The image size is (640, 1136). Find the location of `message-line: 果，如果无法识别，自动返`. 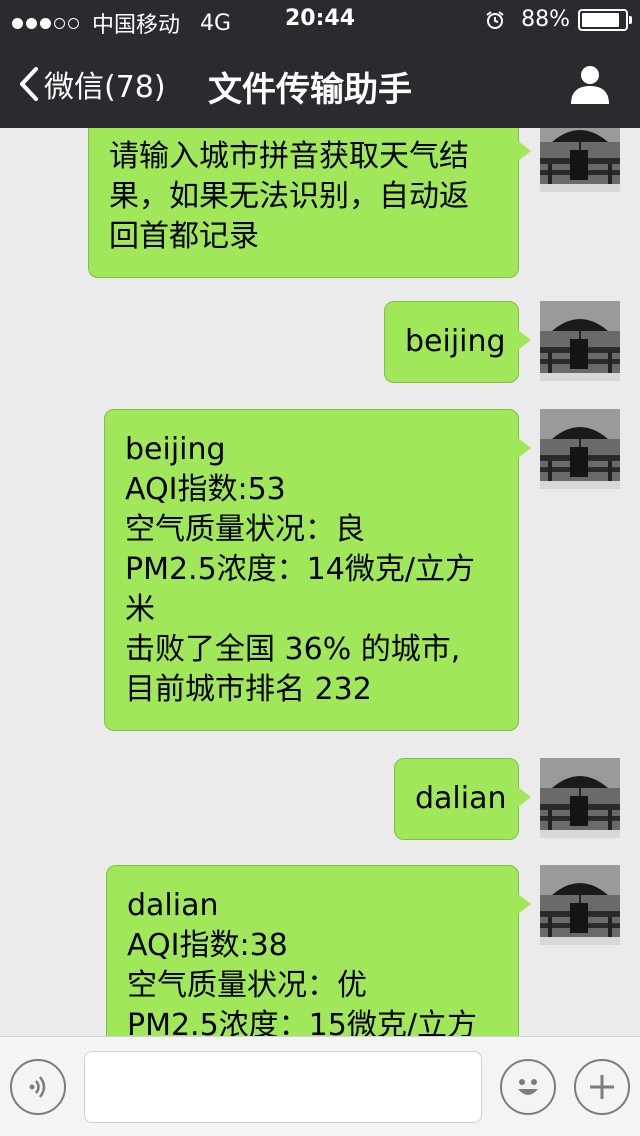

message-line: 果，如果无法识别，自动返 is located at coordinates (289, 196).